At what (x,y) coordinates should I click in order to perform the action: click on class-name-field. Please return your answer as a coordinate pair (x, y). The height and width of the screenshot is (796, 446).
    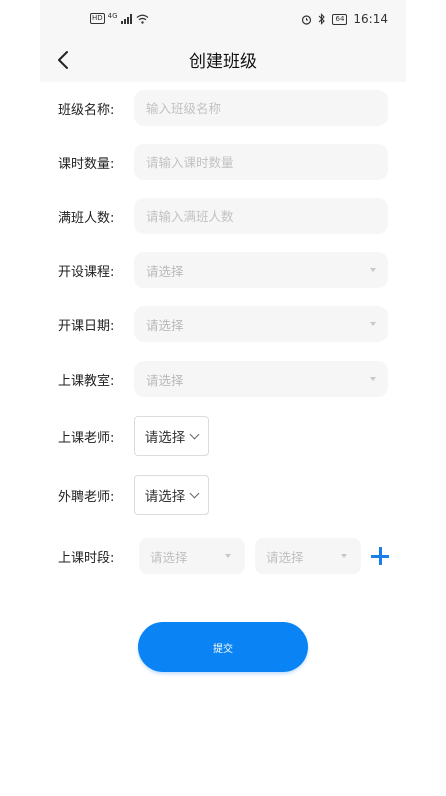
    Looking at the image, I should click on (261, 108).